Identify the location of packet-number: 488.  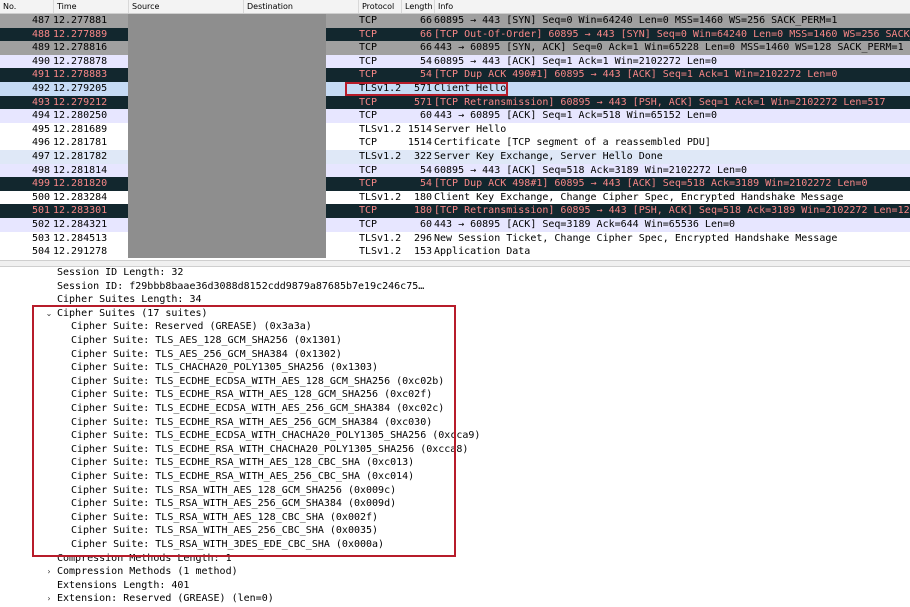
(40, 34).